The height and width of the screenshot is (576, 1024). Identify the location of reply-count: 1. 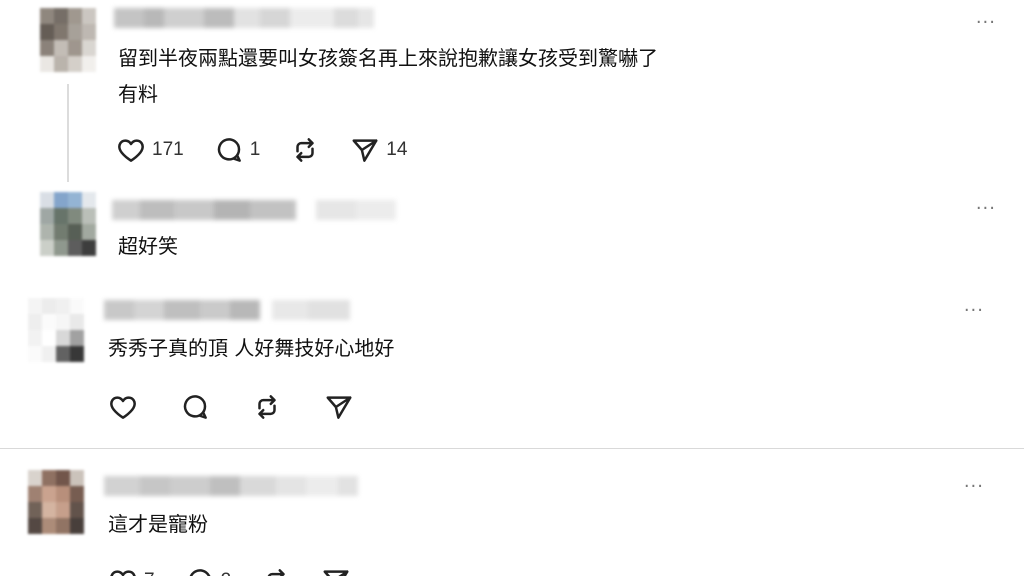
(255, 149).